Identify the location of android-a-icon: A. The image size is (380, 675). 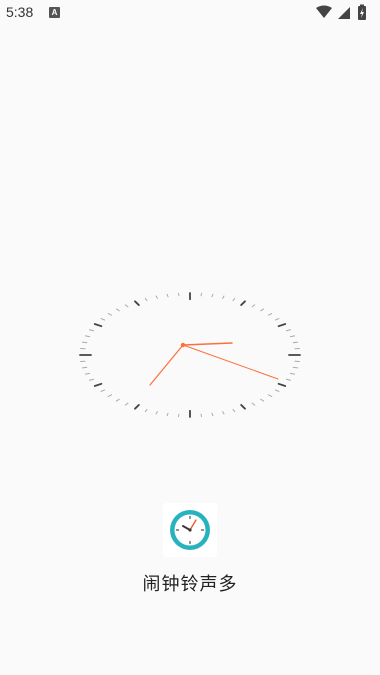
(54, 12).